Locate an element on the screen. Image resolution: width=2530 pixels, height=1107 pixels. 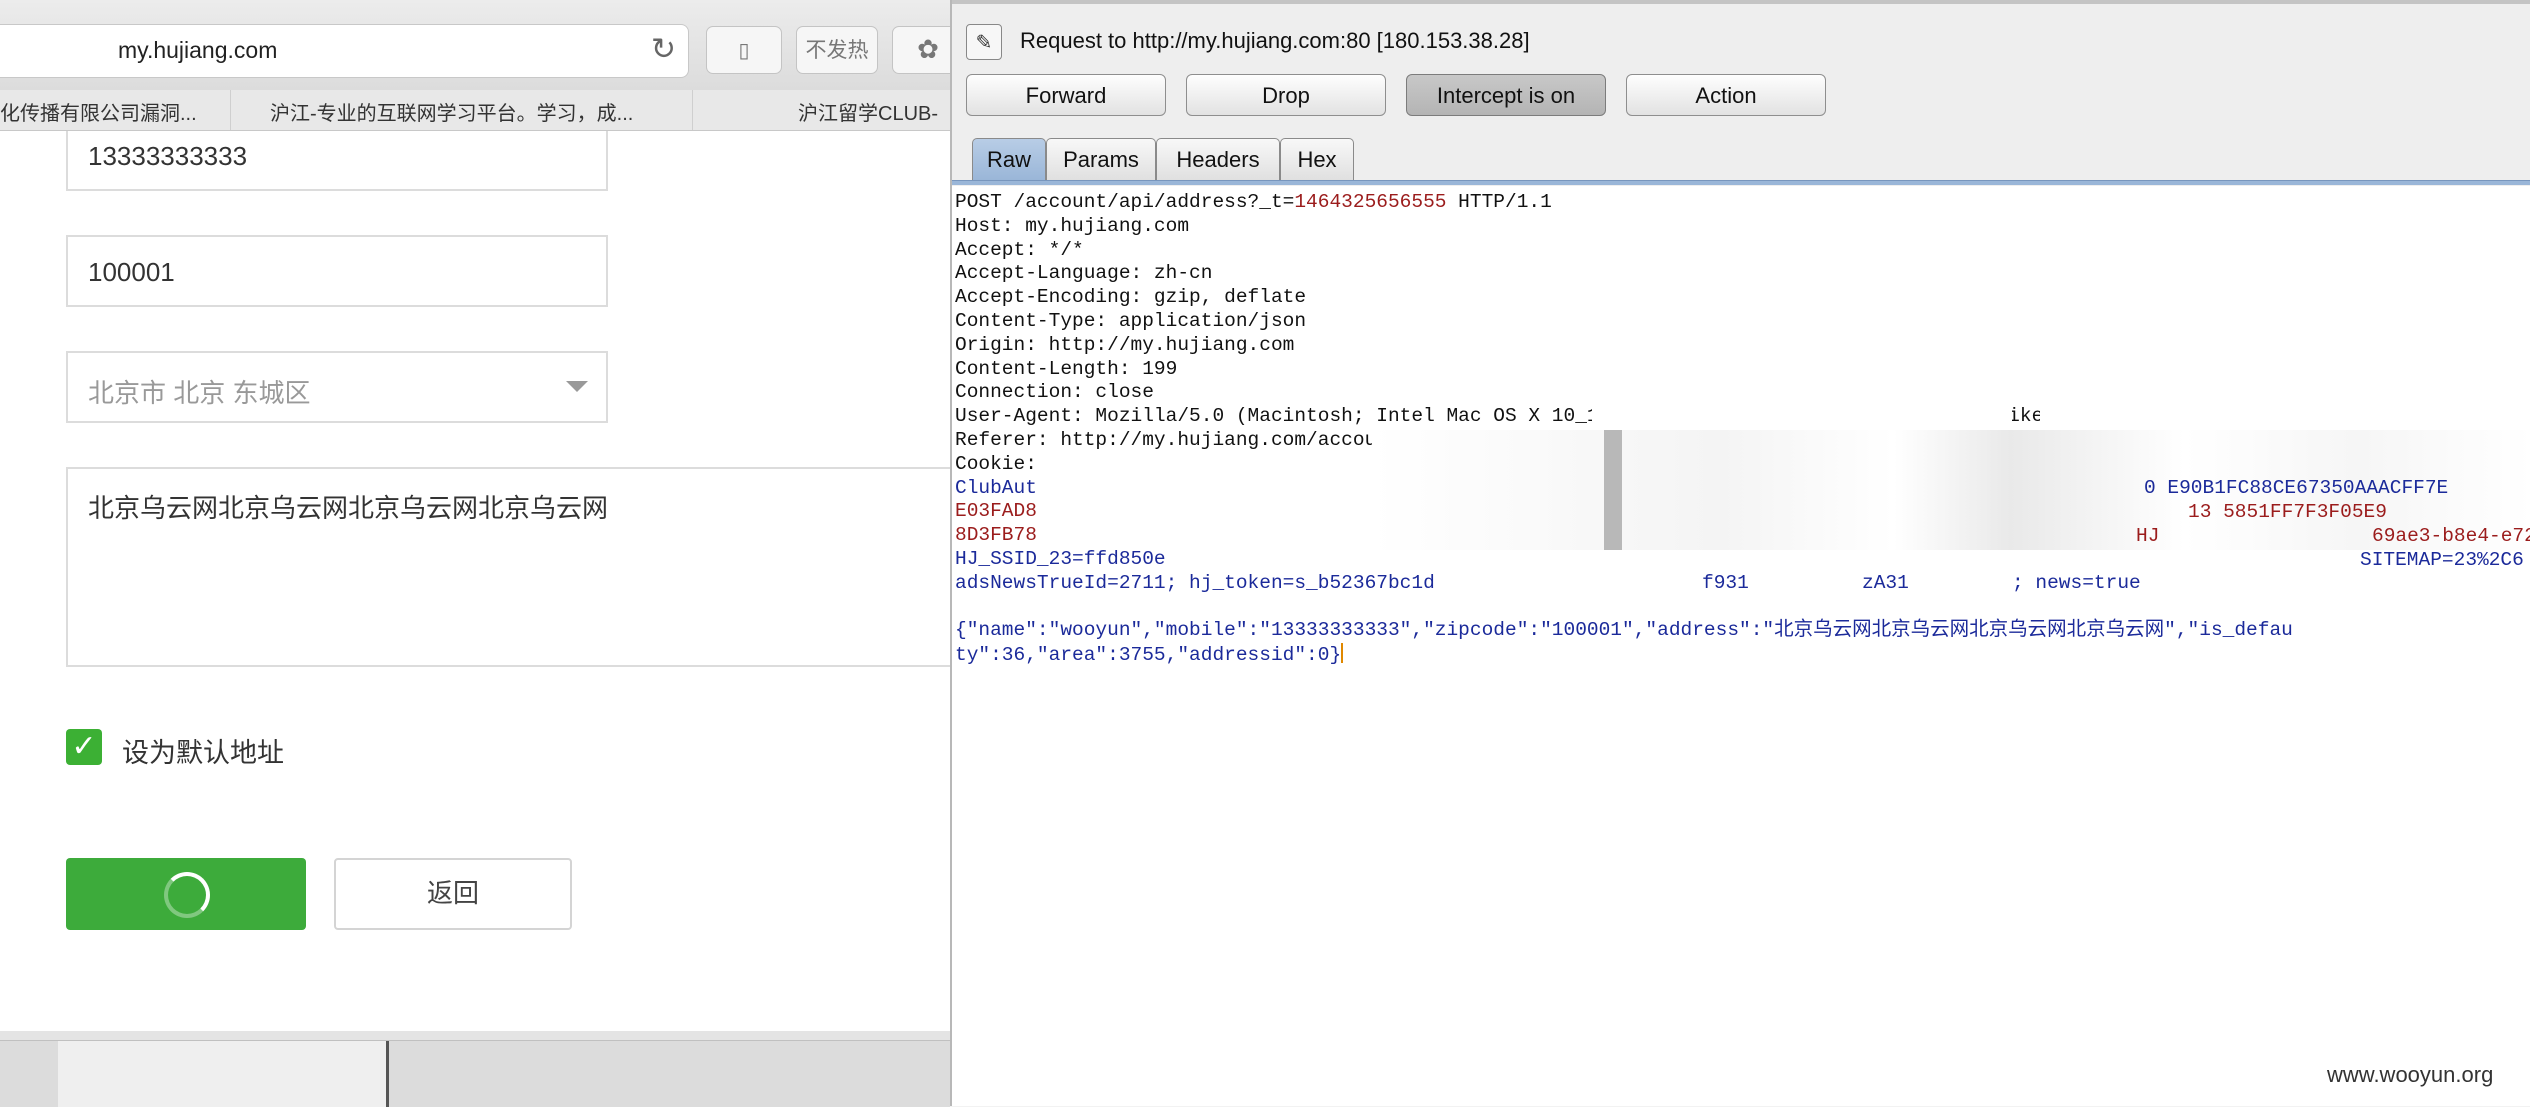
region-value: 北京市 北京 东城区 is located at coordinates (199, 393).